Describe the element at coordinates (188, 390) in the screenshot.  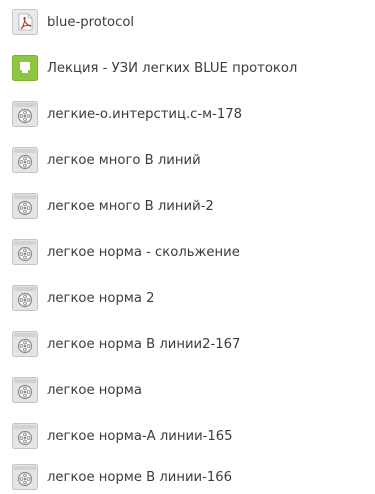
I see `file-item-video: легкое норма` at that location.